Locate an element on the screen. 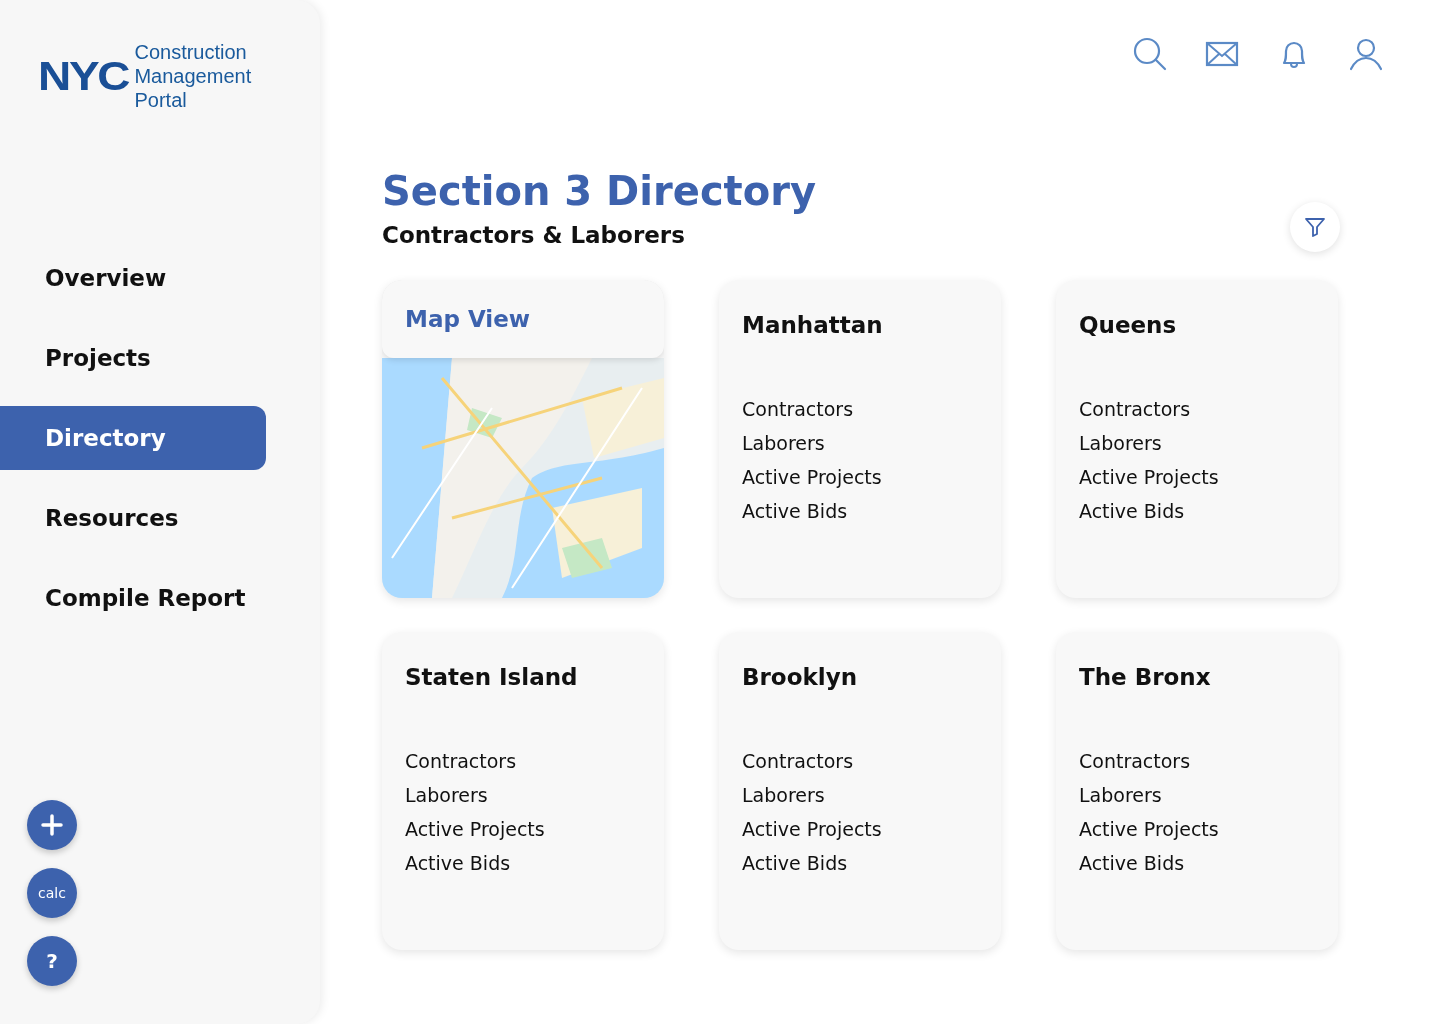  nav-item: Resources is located at coordinates (133, 518).